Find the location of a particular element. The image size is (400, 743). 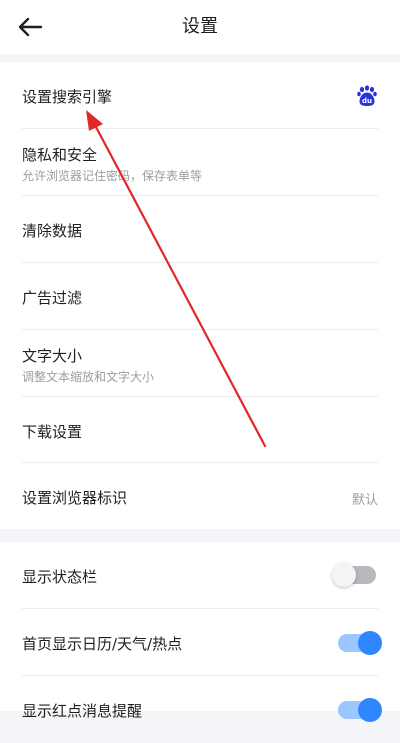

setting-ad-filter: 广告过滤 is located at coordinates (200, 296).